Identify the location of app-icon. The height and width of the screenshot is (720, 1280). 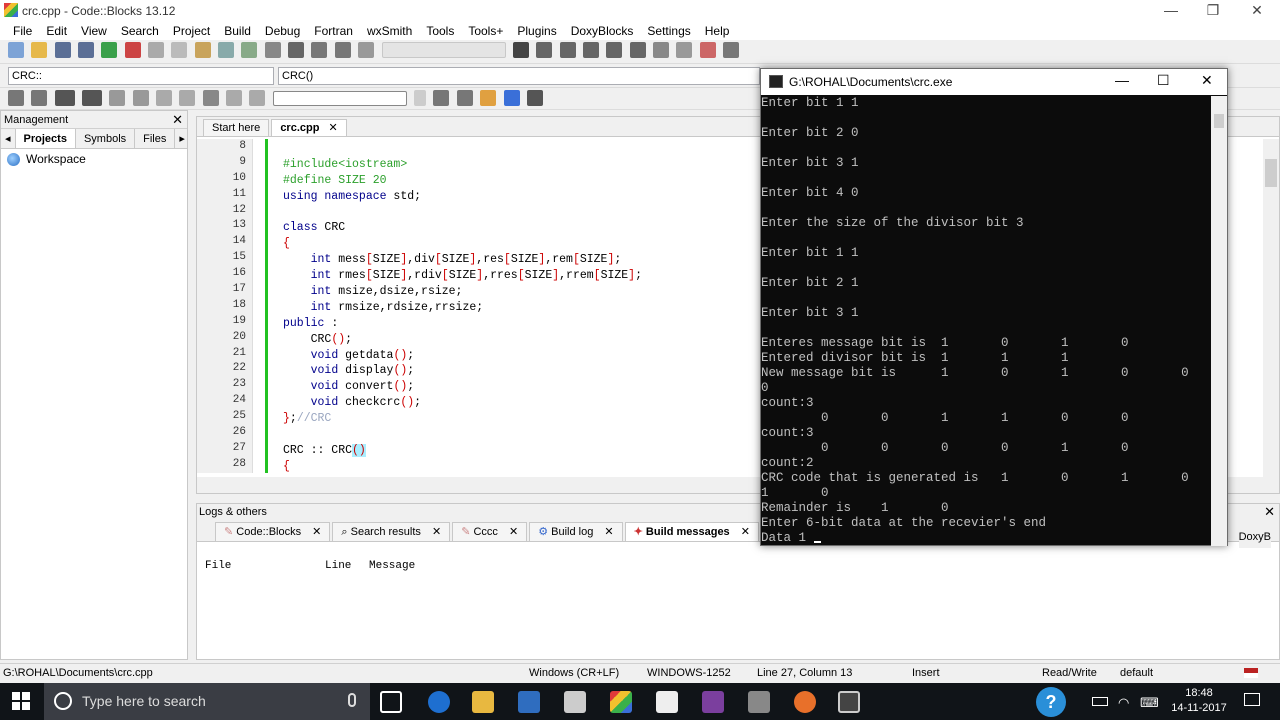
(713, 702).